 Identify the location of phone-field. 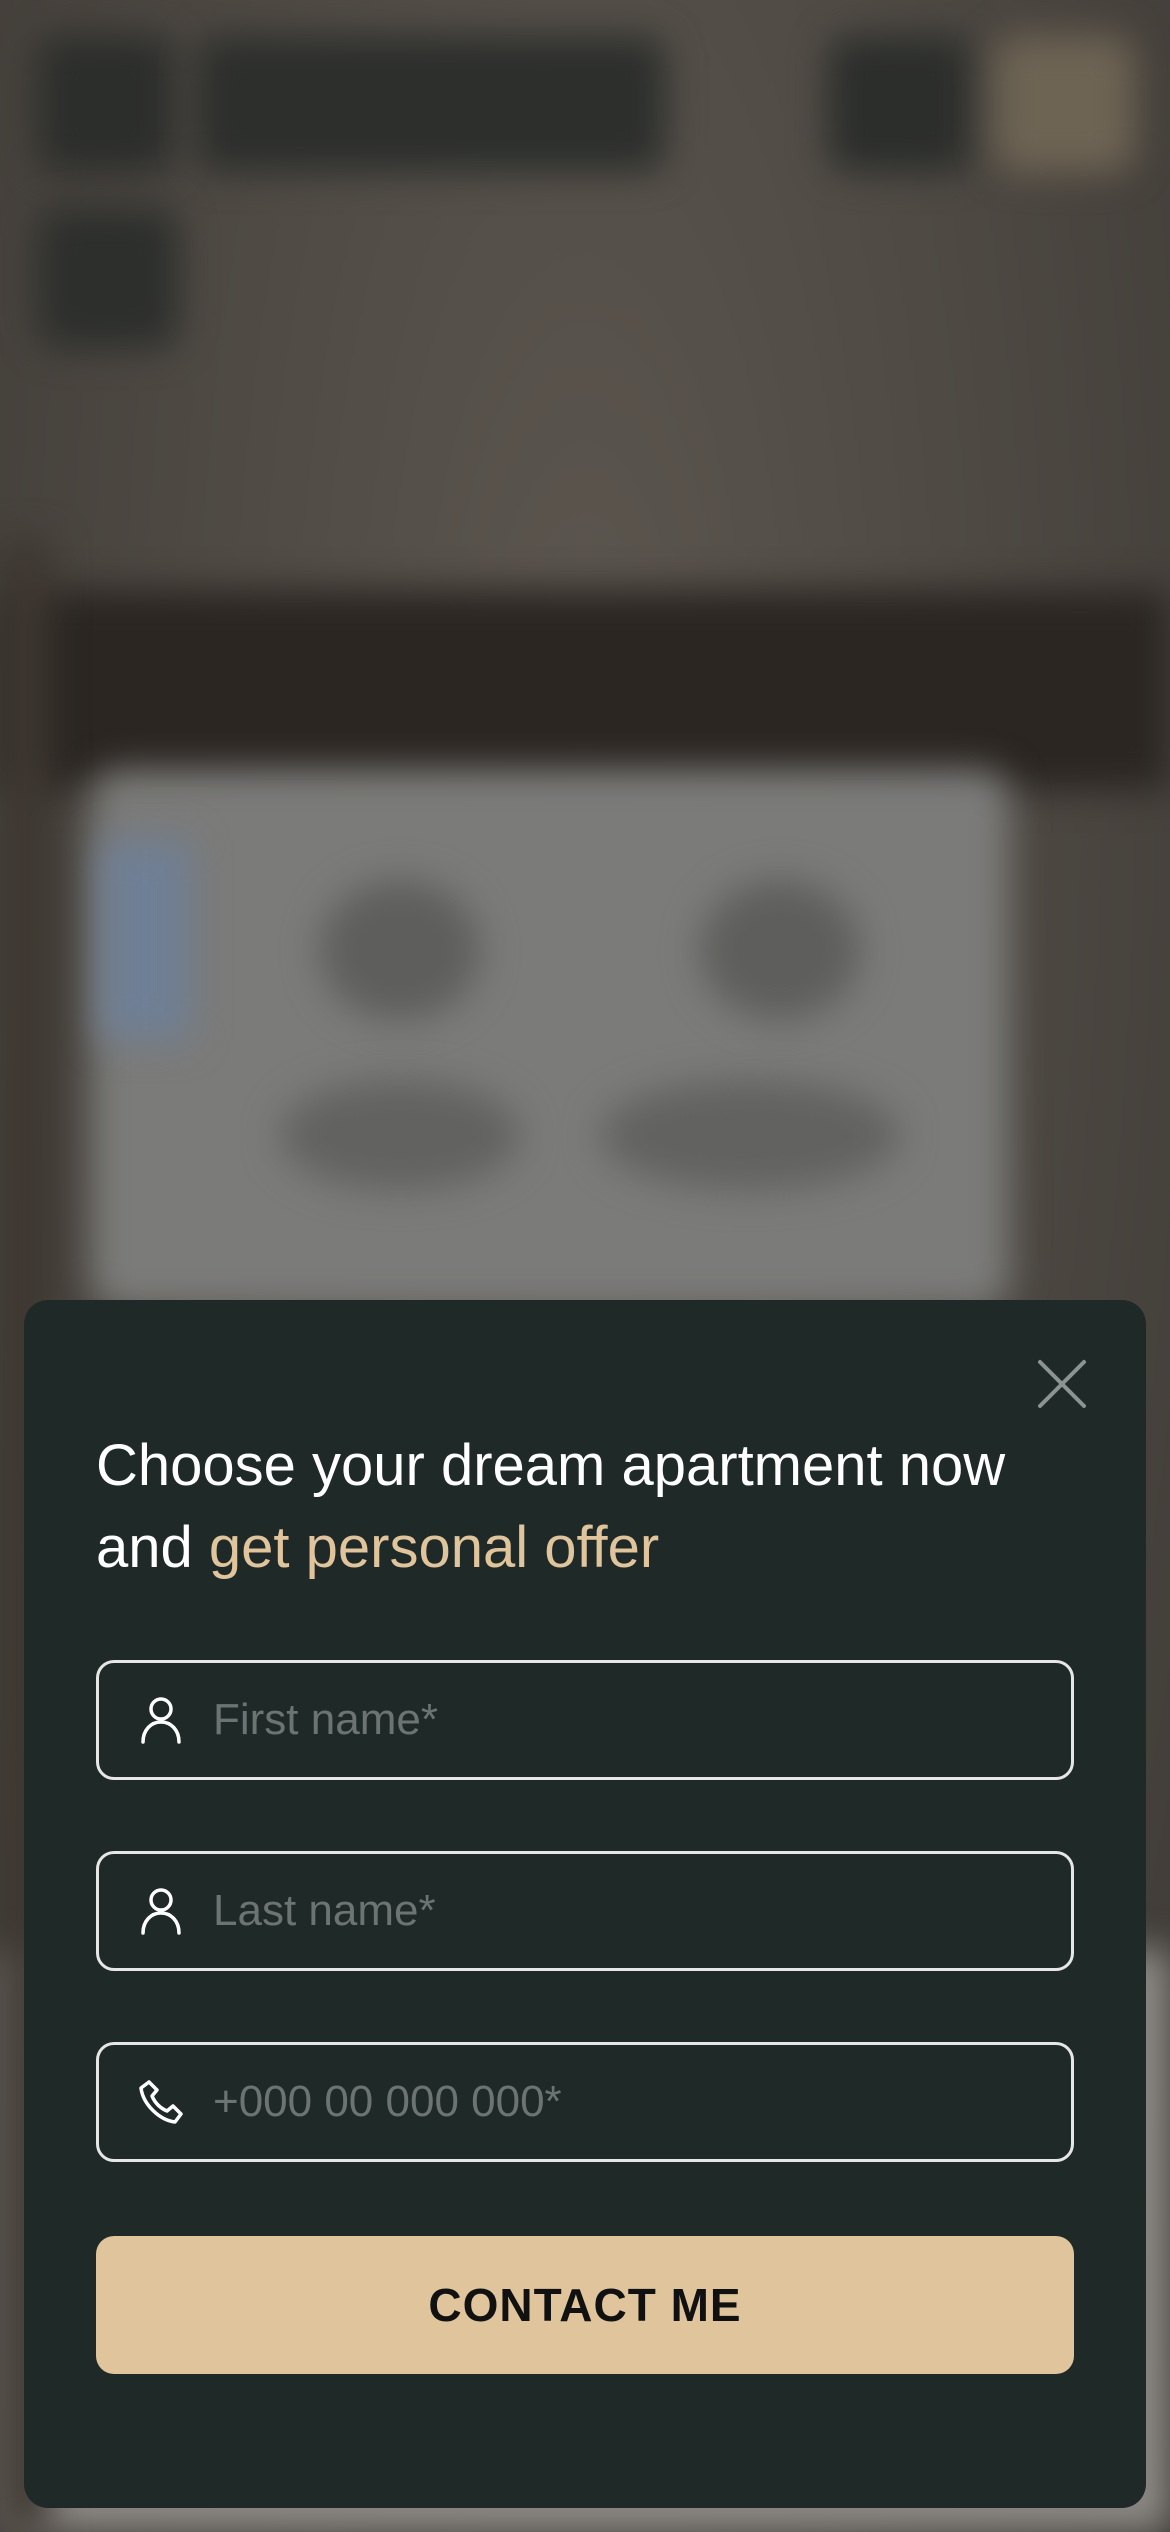
(585, 2102).